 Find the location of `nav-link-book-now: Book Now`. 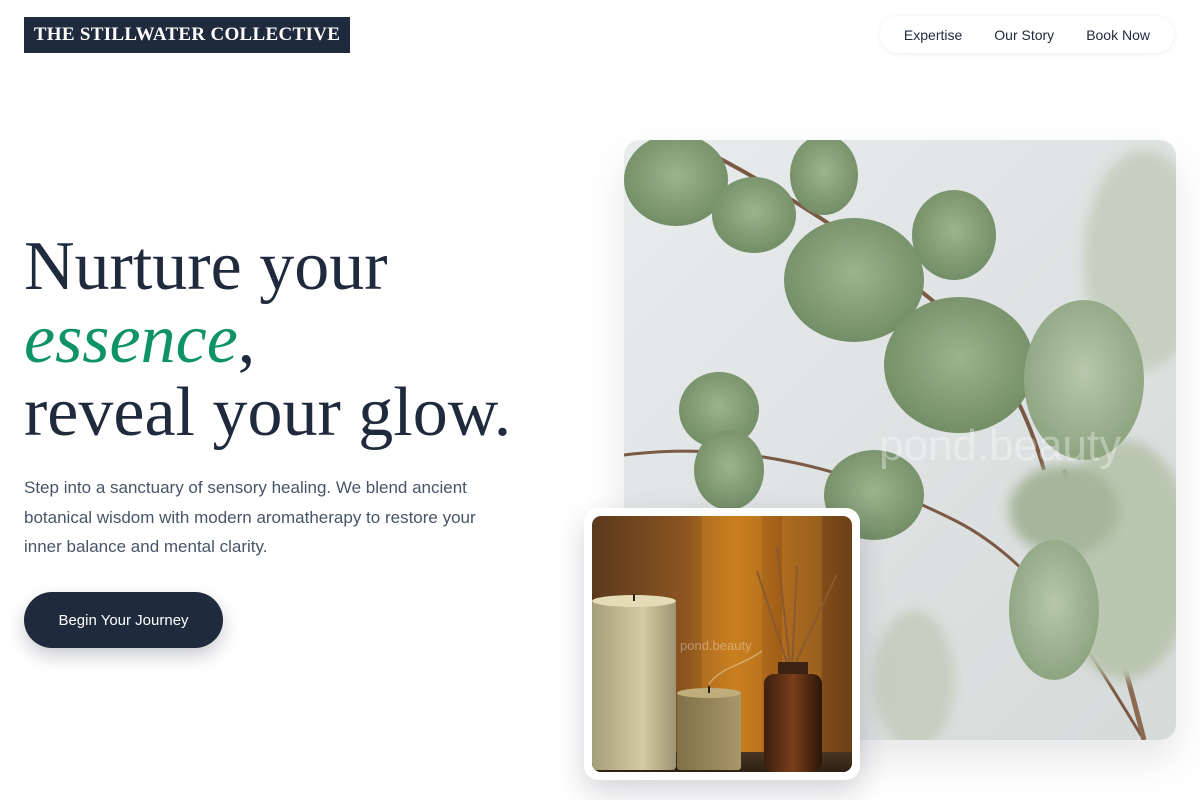

nav-link-book-now: Book Now is located at coordinates (1118, 35).